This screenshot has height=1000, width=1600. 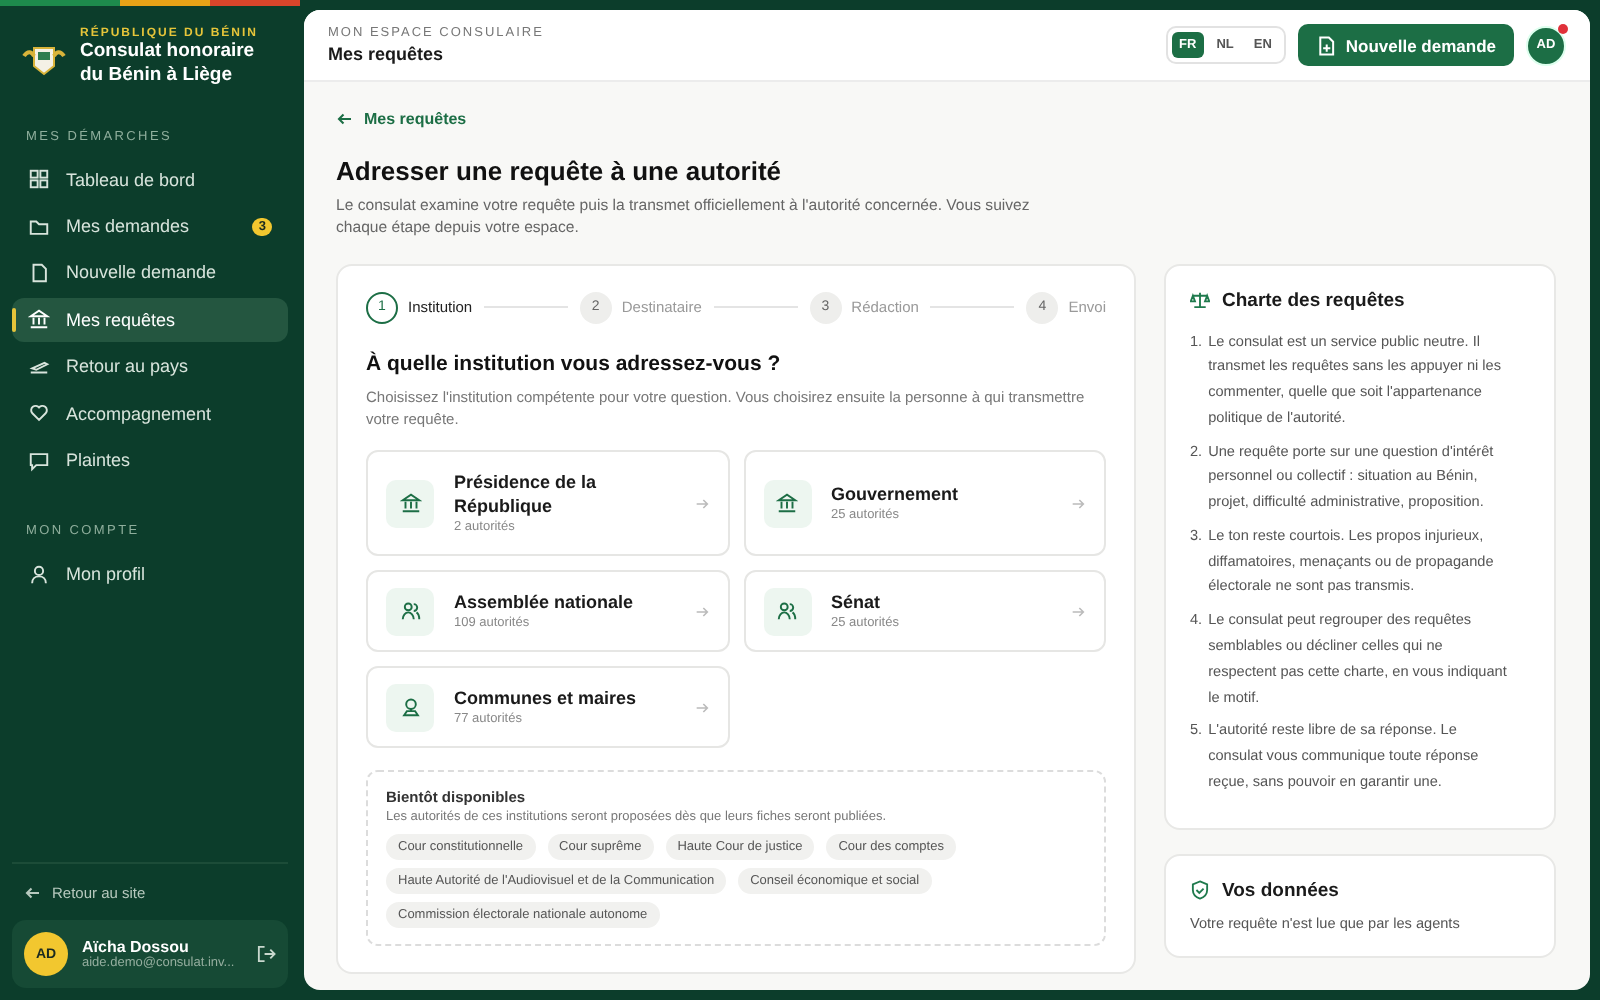 I want to click on user-name: Aïcha Dossou, so click(x=136, y=947).